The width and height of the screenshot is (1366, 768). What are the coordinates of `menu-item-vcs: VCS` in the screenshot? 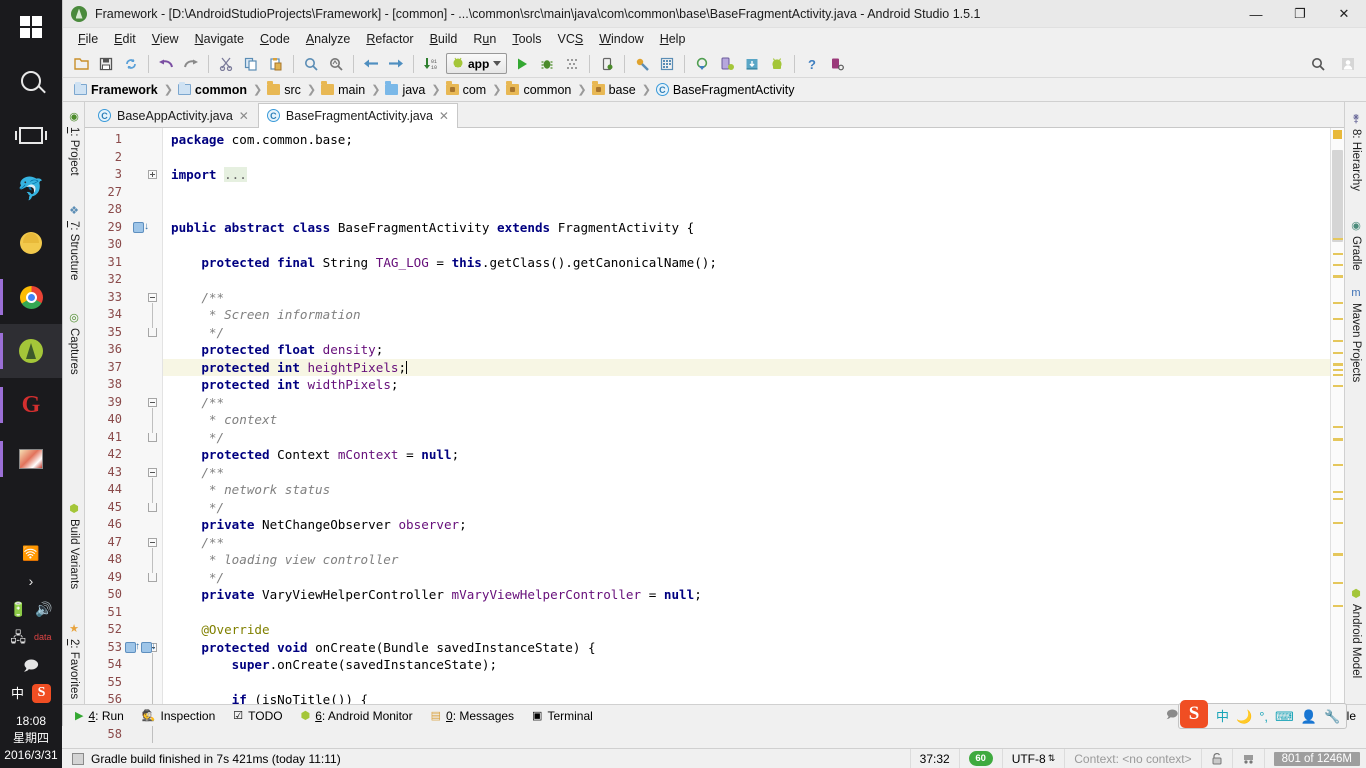 It's located at (571, 39).